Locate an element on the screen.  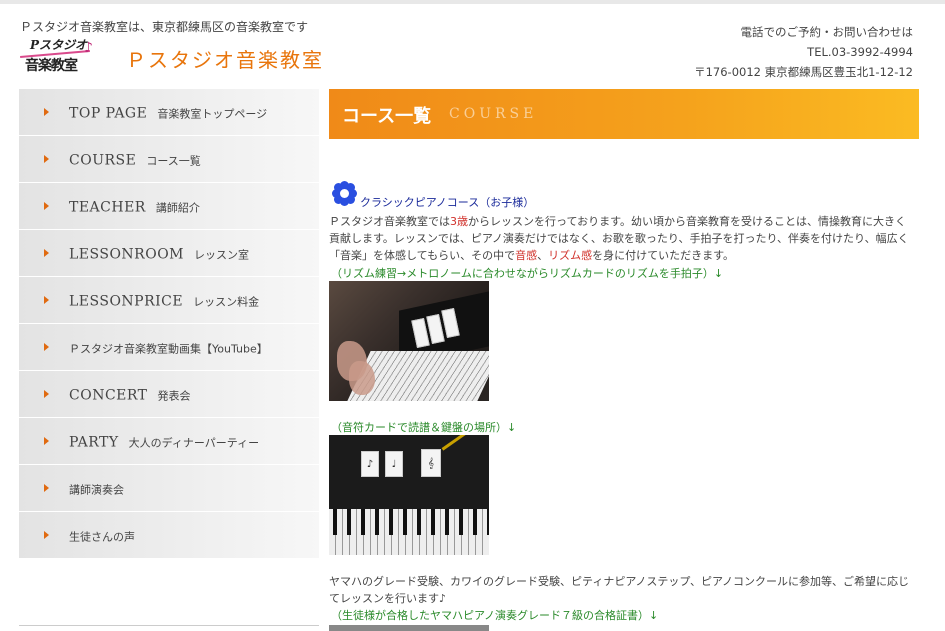
photo-caption-reading: （音符カードで読譜＆鍵盤の場所）↓ is located at coordinates (424, 427).